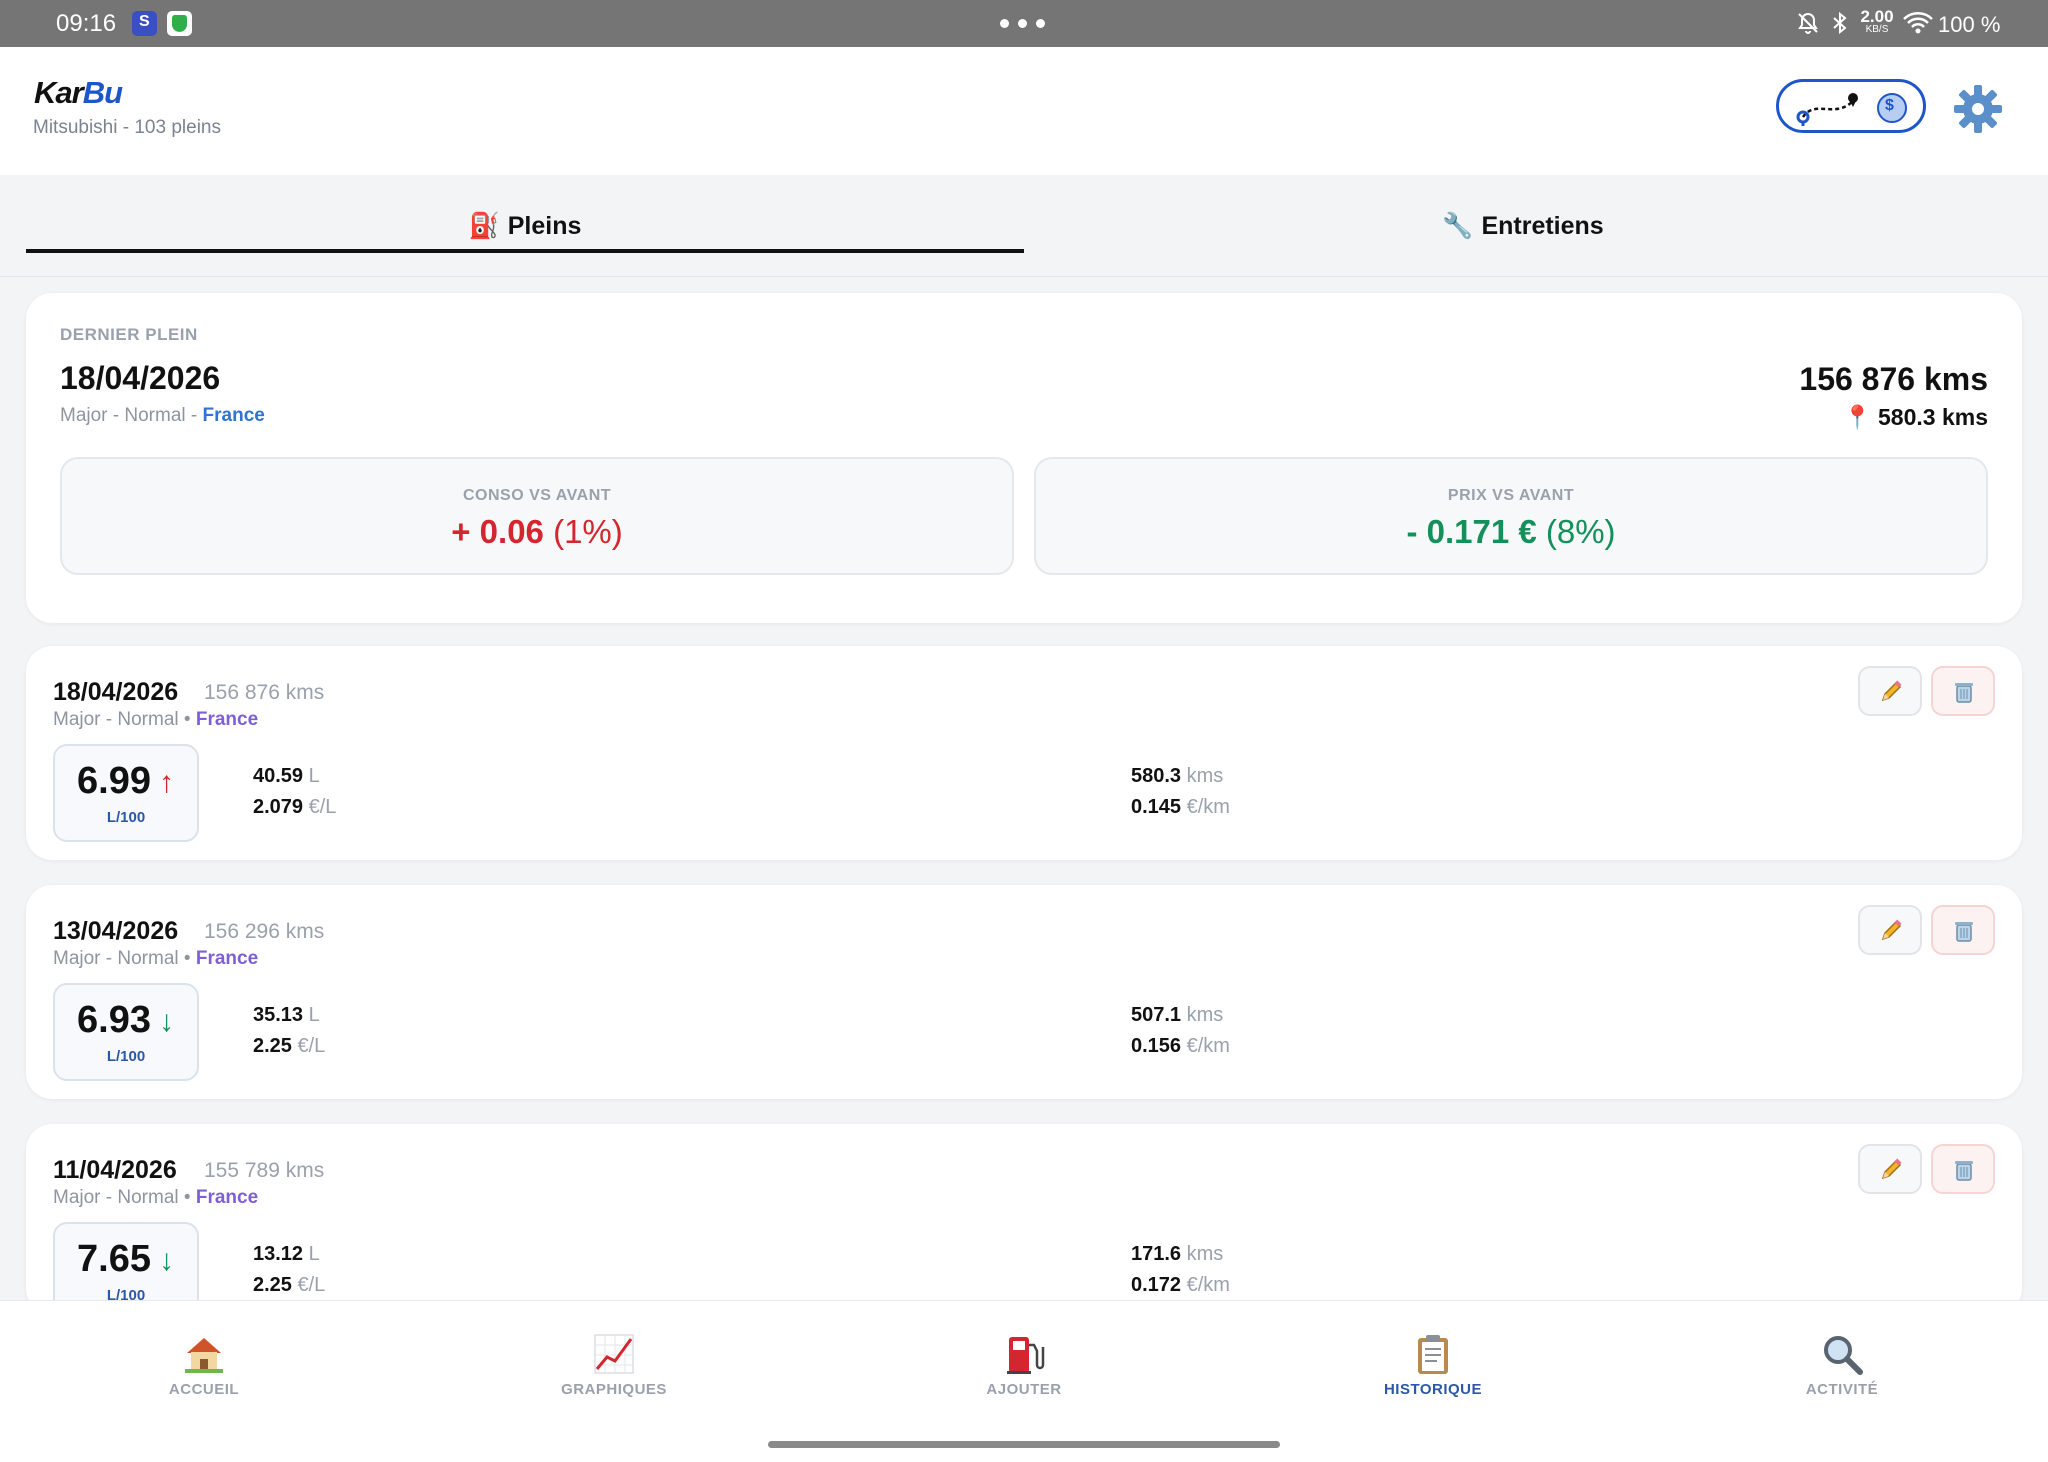 Image resolution: width=2048 pixels, height=1462 pixels. What do you see at coordinates (1892, 108) in the screenshot?
I see `coin-icon` at bounding box center [1892, 108].